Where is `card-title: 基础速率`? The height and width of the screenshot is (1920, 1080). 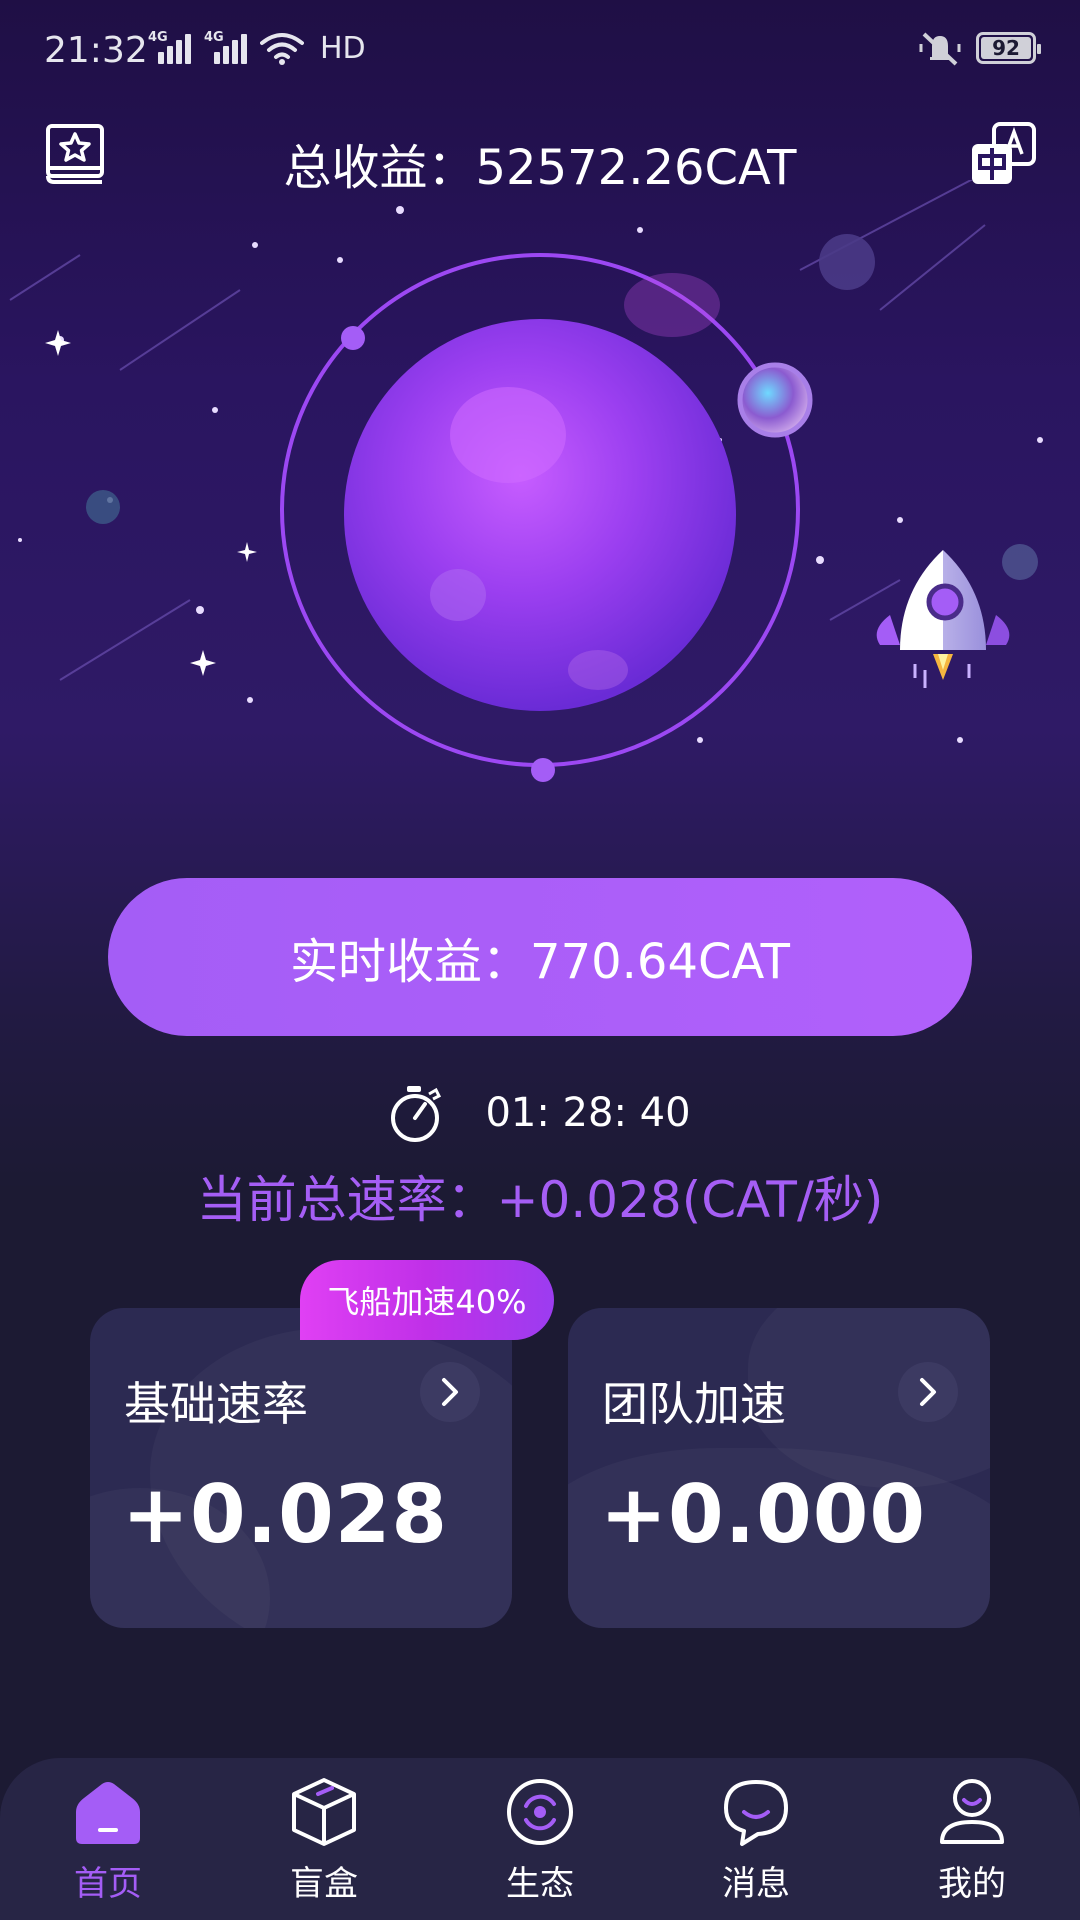 card-title: 基础速率 is located at coordinates (216, 1404).